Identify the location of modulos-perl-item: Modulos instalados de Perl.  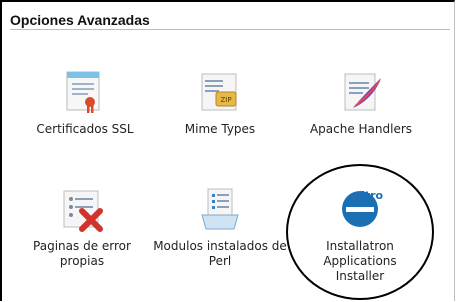
(220, 227).